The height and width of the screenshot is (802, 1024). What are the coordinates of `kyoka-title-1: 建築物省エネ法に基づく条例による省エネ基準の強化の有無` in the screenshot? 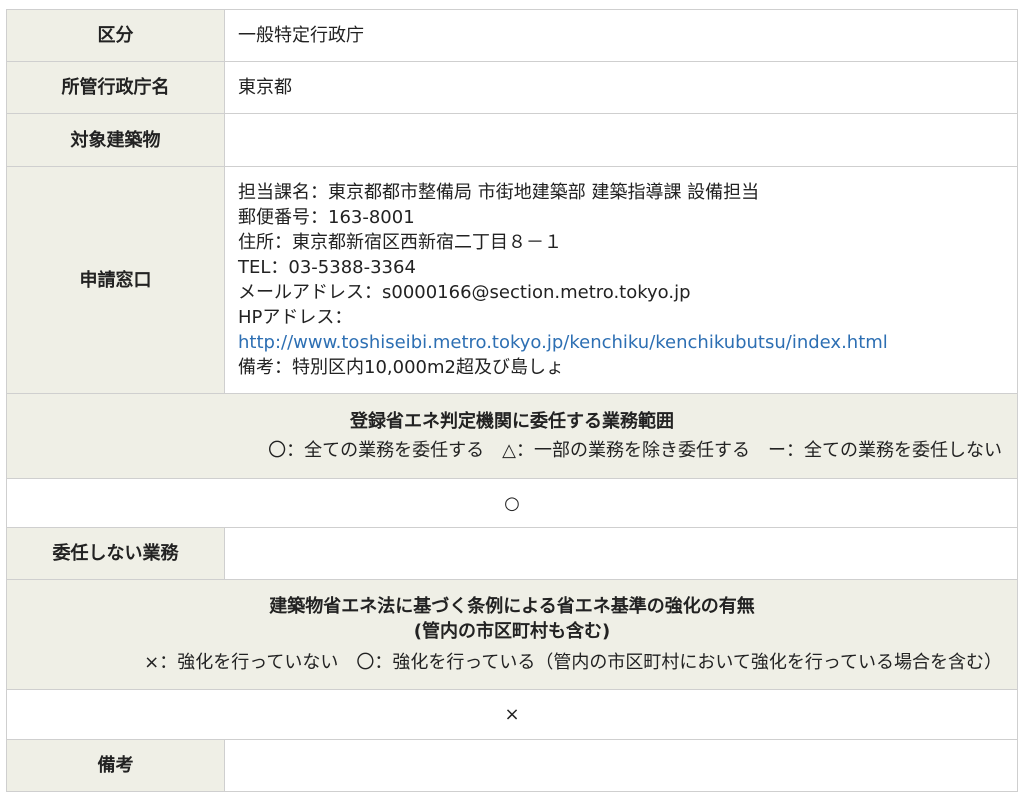 It's located at (512, 606).